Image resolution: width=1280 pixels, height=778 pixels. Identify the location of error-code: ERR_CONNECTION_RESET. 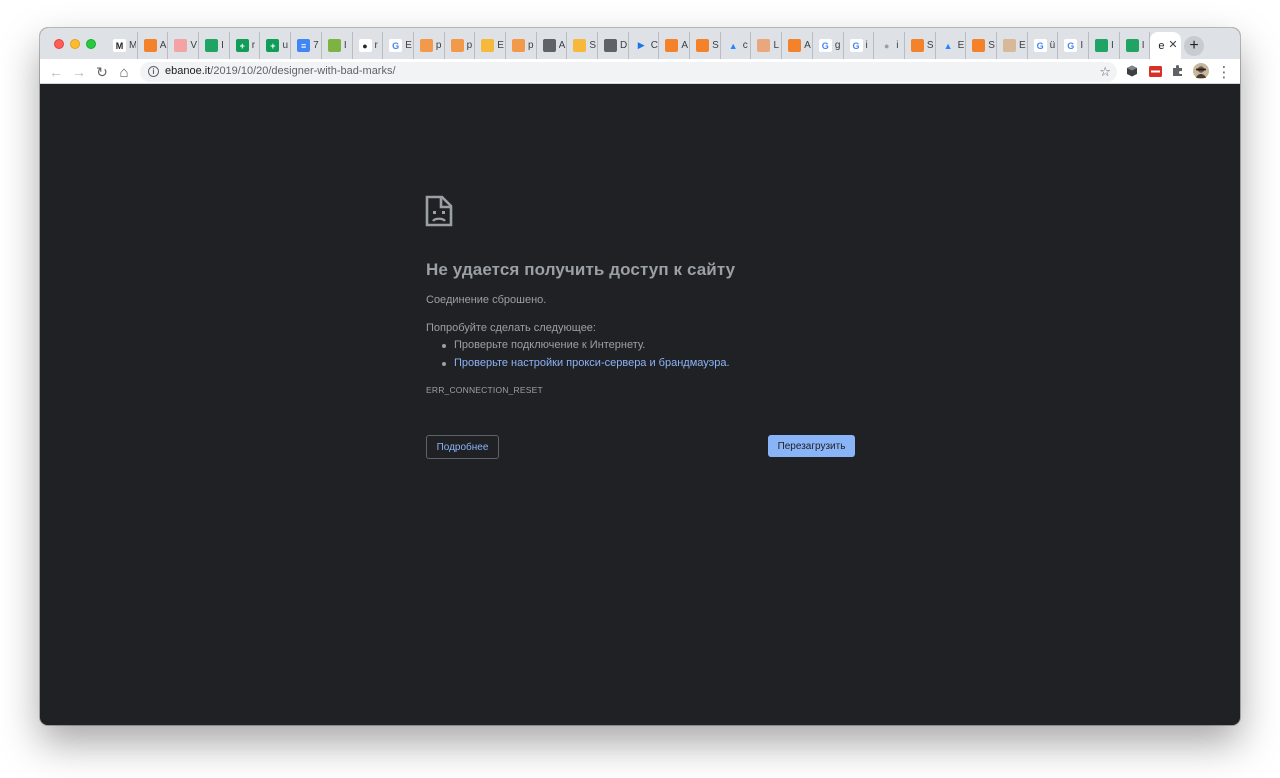
(484, 390).